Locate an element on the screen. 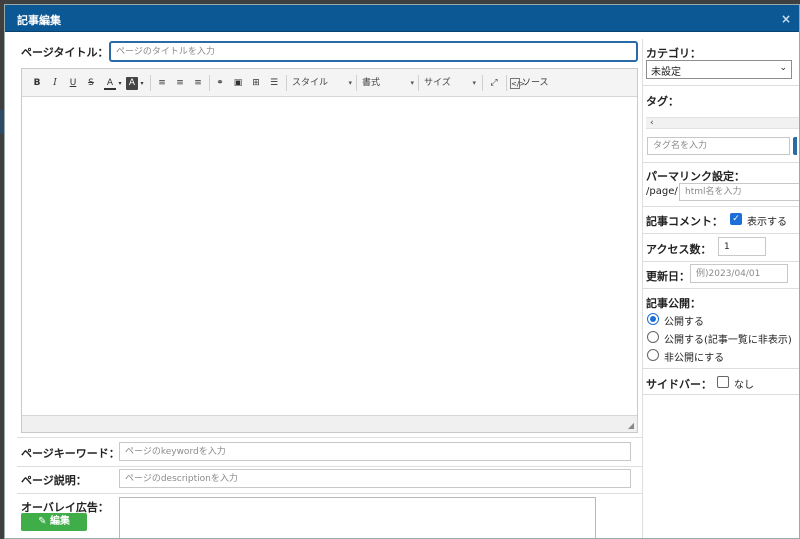  title-label: ページタイトル： is located at coordinates (65, 52).